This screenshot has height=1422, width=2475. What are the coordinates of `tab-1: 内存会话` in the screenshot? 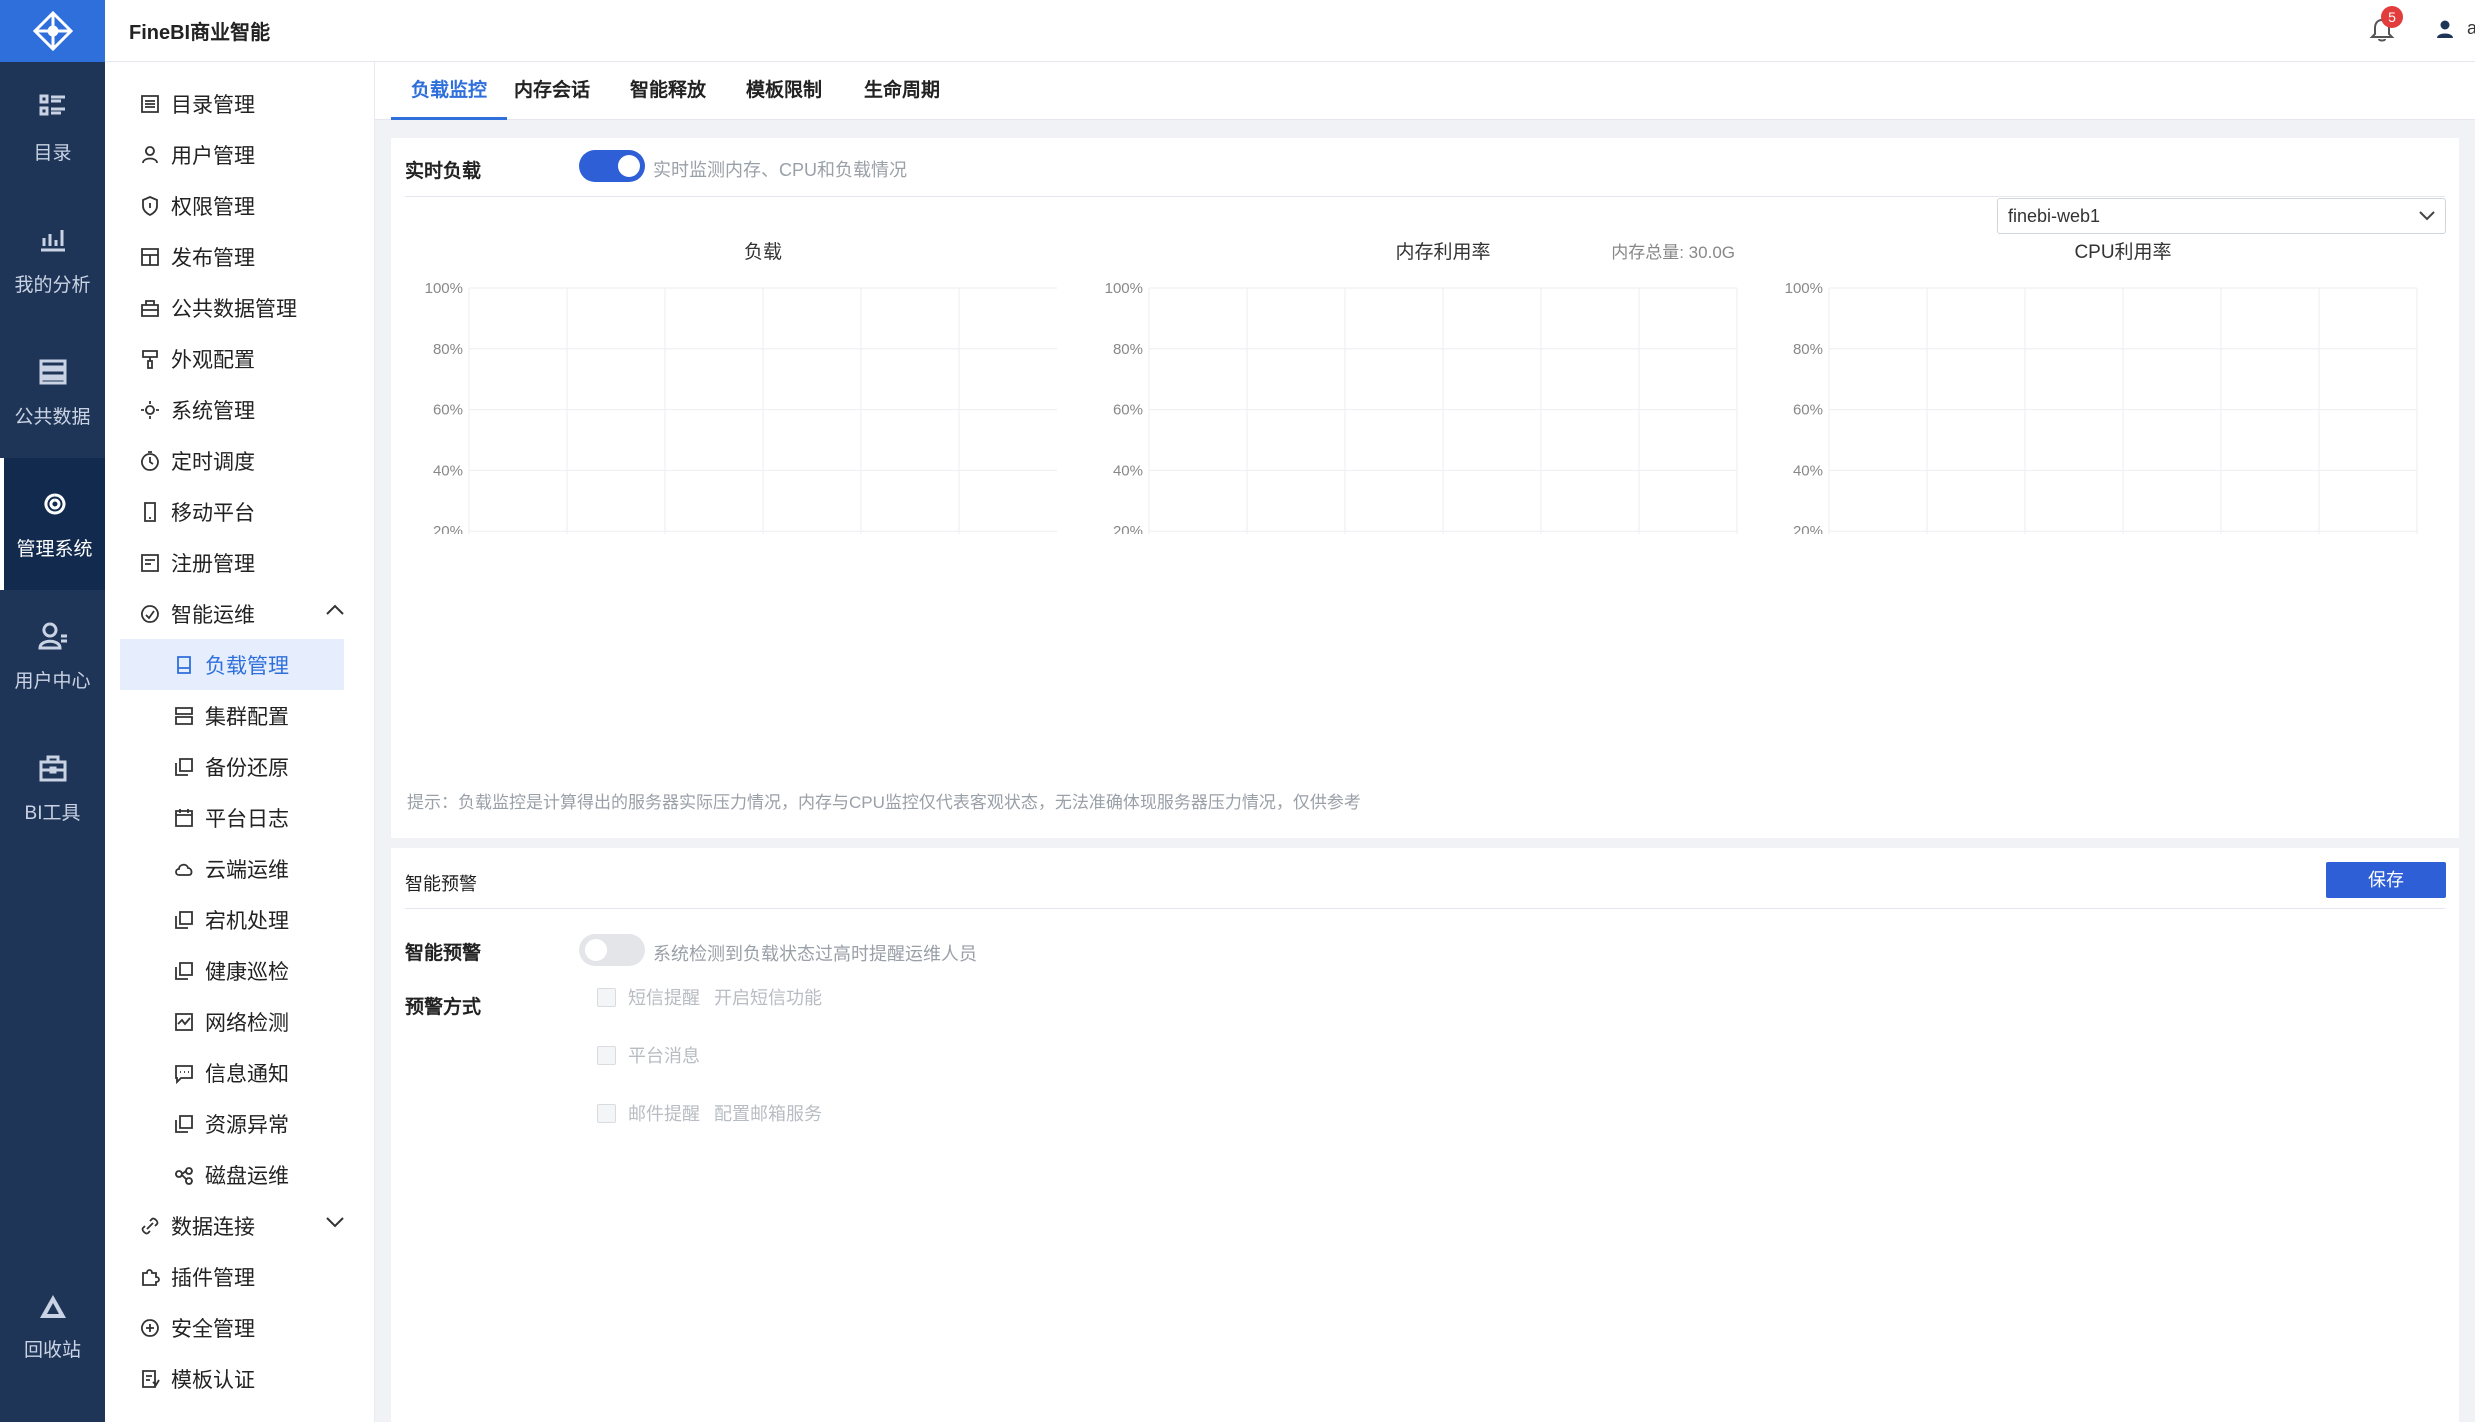 It's located at (552, 91).